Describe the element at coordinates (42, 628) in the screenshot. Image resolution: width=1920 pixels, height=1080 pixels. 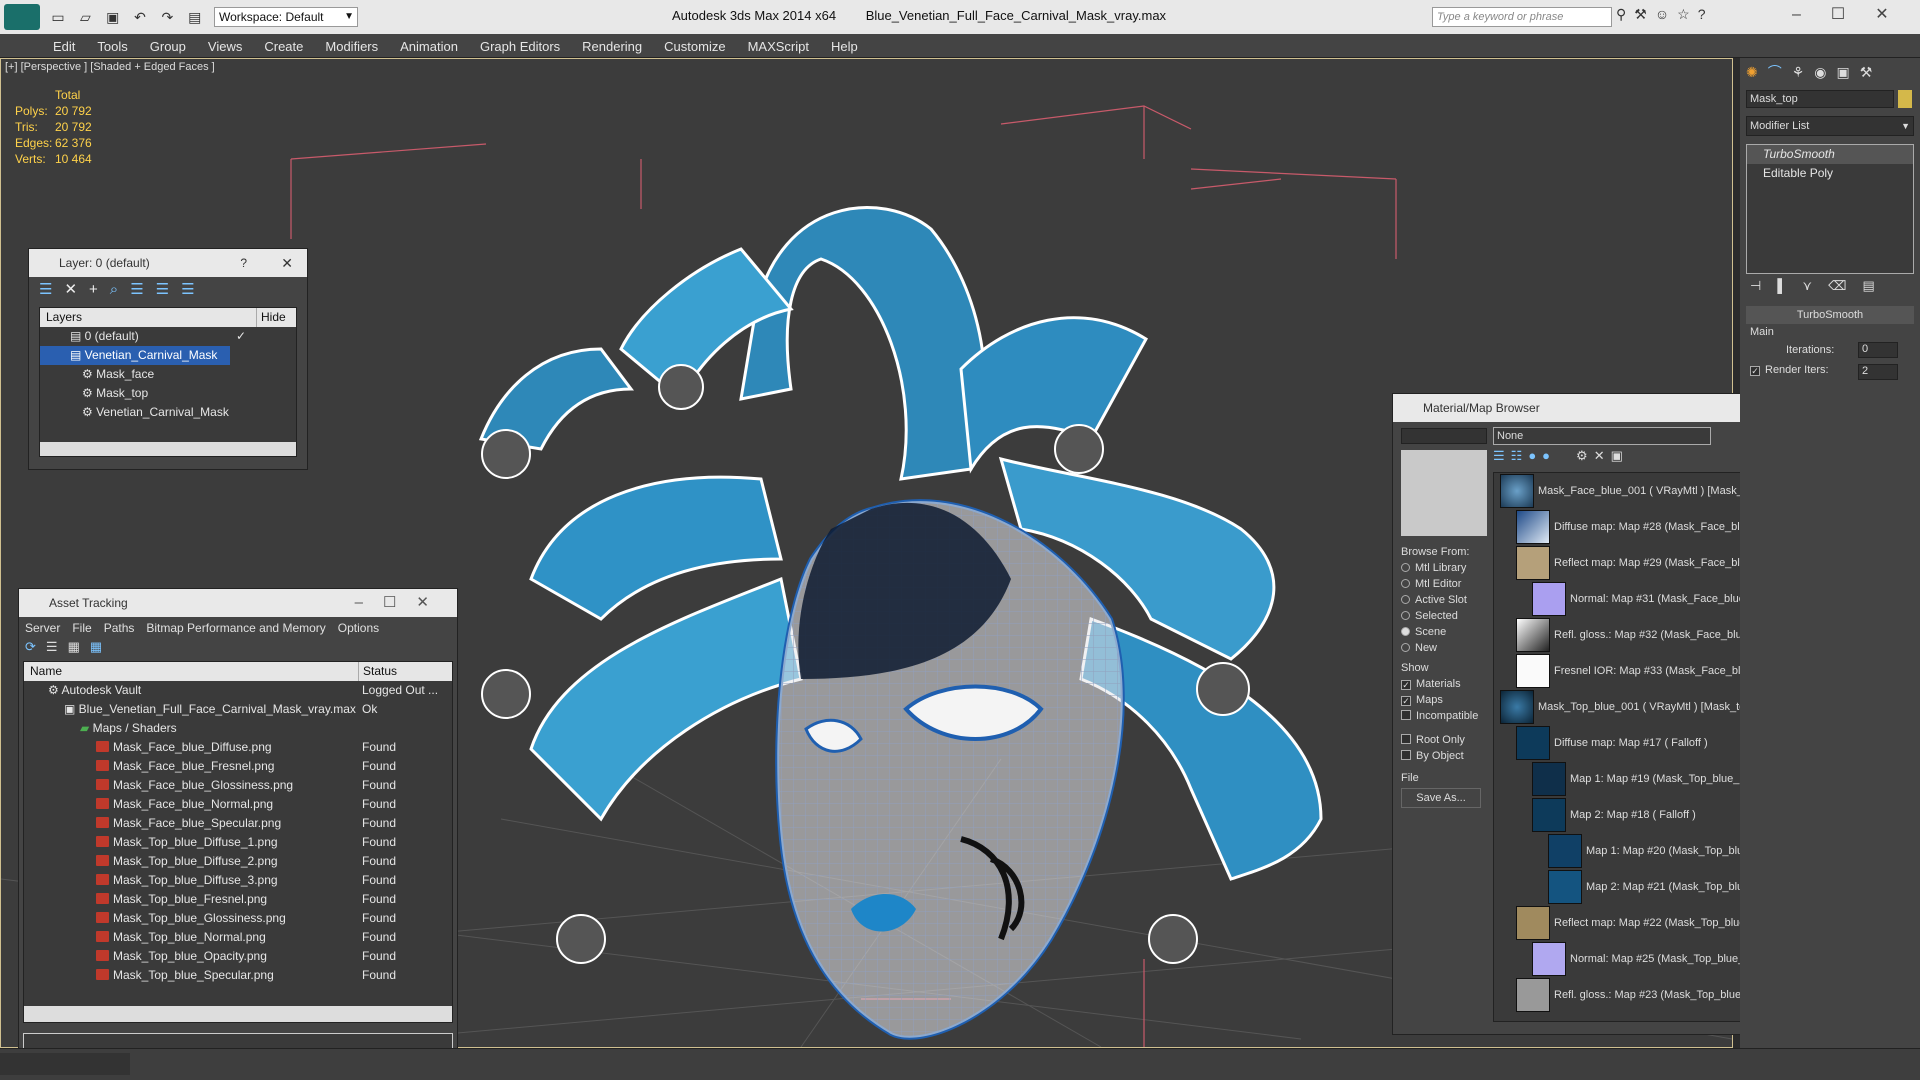
I see `menu-server: Server` at that location.